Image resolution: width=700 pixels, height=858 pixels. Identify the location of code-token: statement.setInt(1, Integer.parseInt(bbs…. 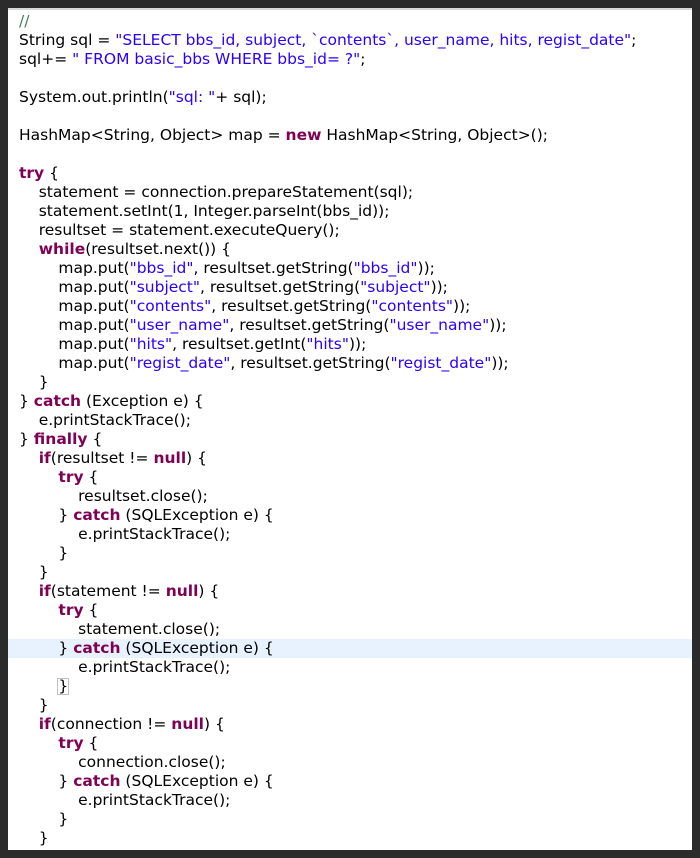
(204, 211).